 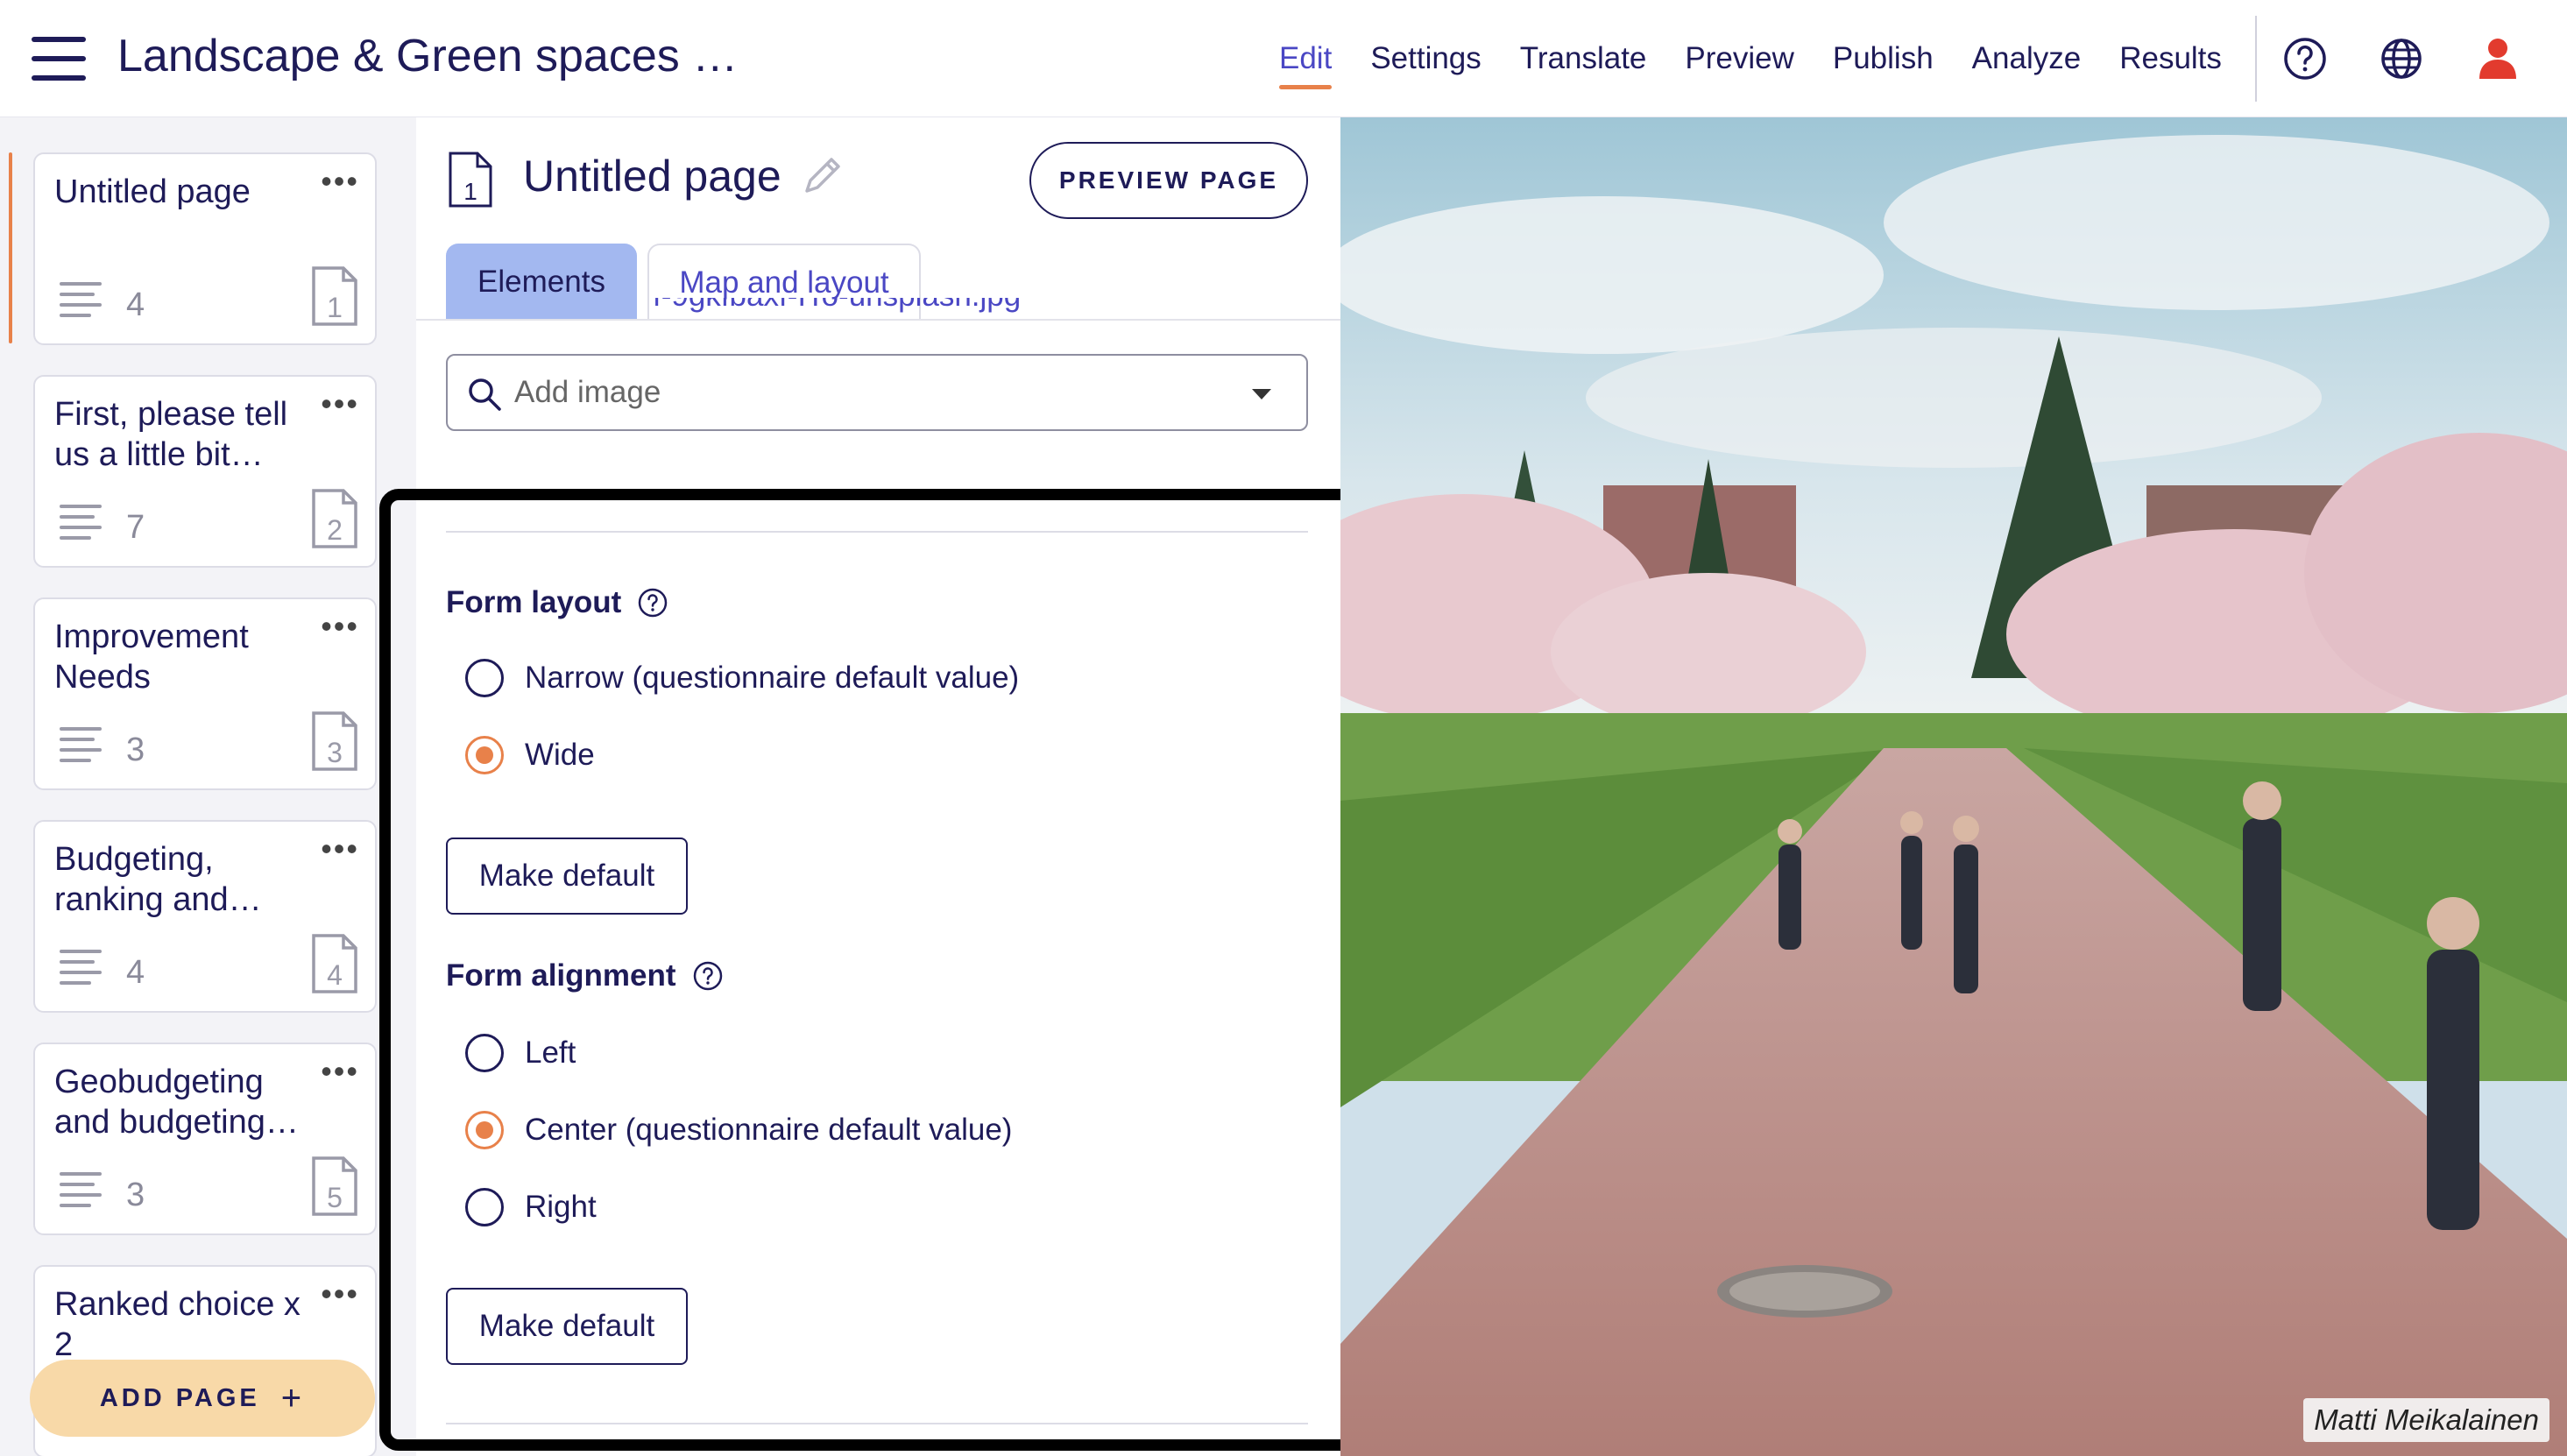 What do you see at coordinates (152, 191) in the screenshot?
I see `page-card-title: Untitled page` at bounding box center [152, 191].